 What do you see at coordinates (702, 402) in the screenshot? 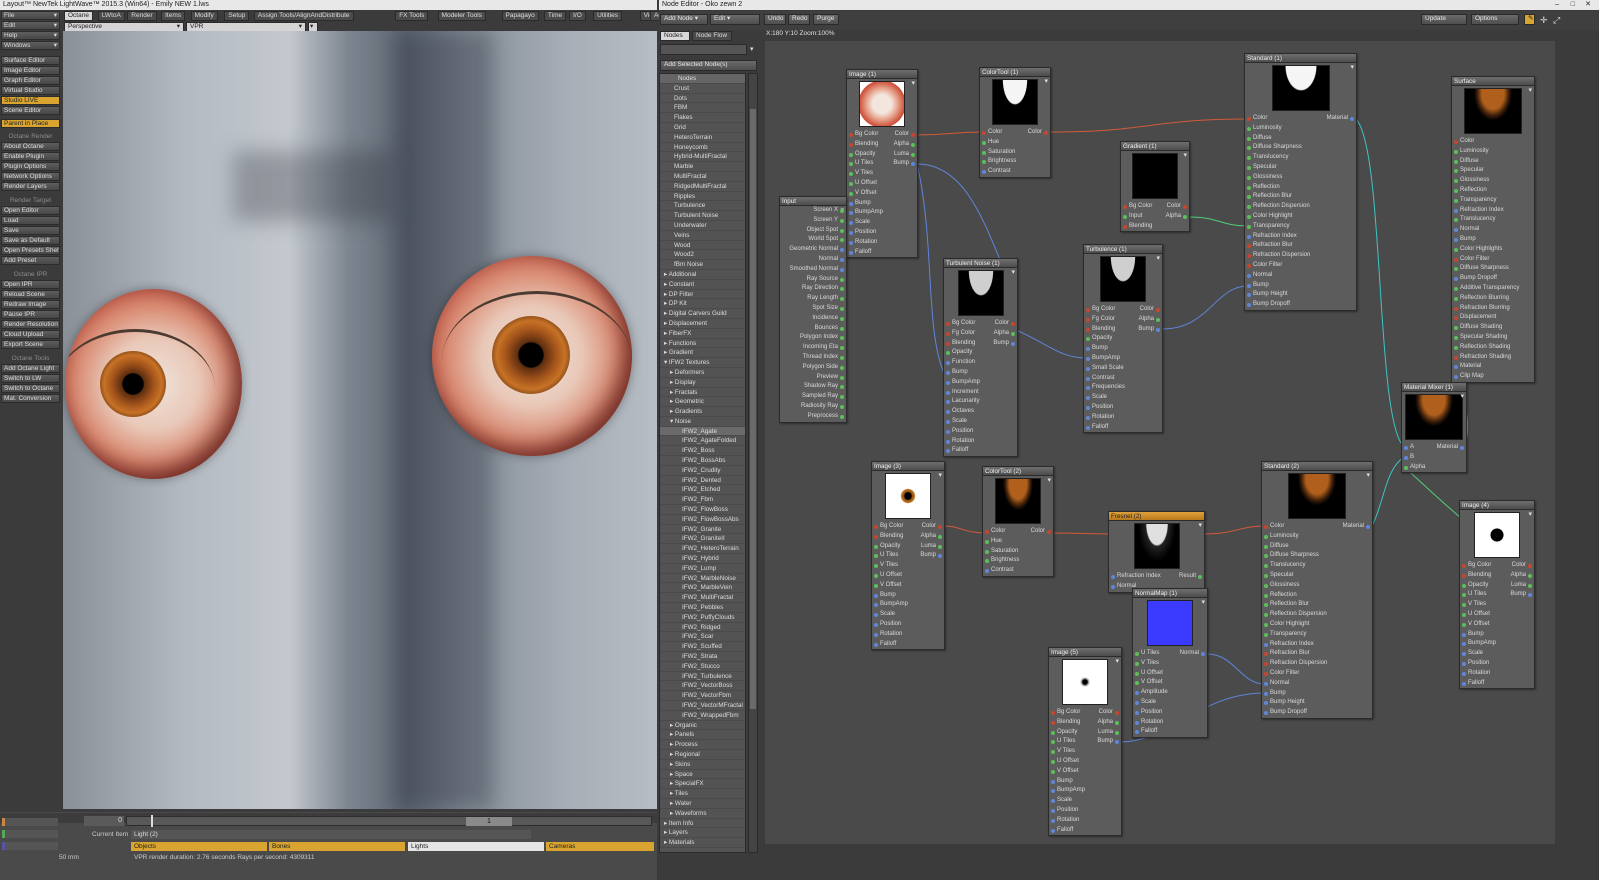
I see `list-item: ▸ Geometric` at bounding box center [702, 402].